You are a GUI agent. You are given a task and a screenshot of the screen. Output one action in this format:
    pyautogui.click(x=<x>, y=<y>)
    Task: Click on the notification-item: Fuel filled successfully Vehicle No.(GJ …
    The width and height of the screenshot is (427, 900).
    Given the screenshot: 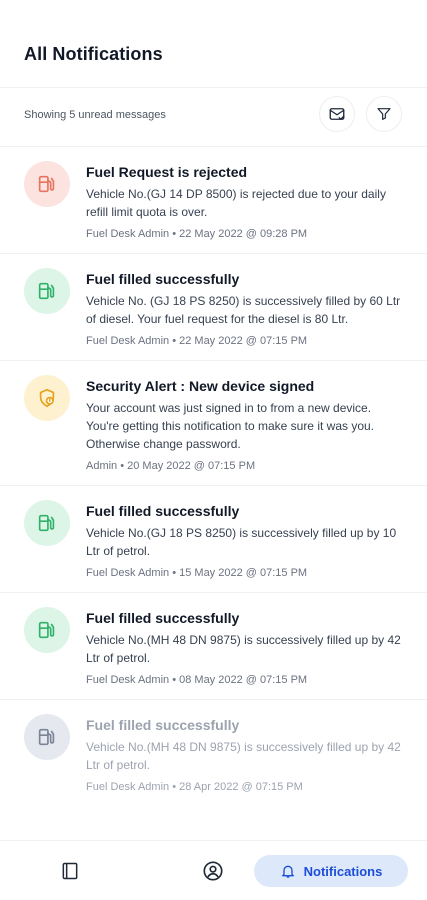 What is the action you would take?
    pyautogui.click(x=213, y=538)
    